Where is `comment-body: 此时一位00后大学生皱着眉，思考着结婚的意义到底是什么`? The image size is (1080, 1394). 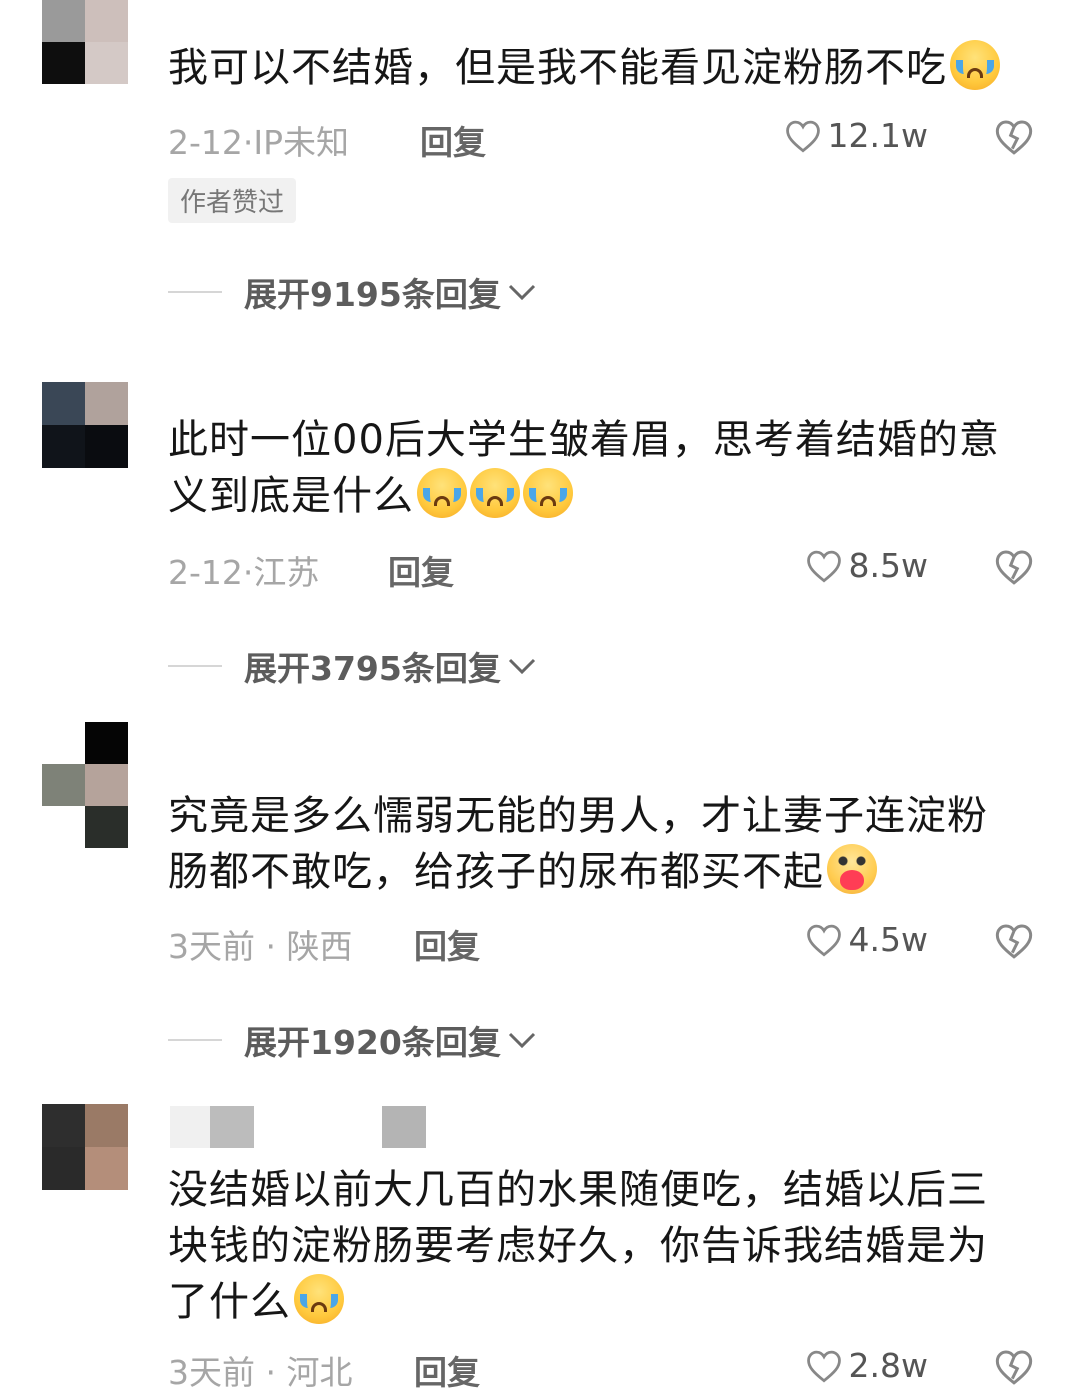 comment-body: 此时一位00后大学生皱着眉，思考着结婚的意义到底是什么 is located at coordinates (598, 468).